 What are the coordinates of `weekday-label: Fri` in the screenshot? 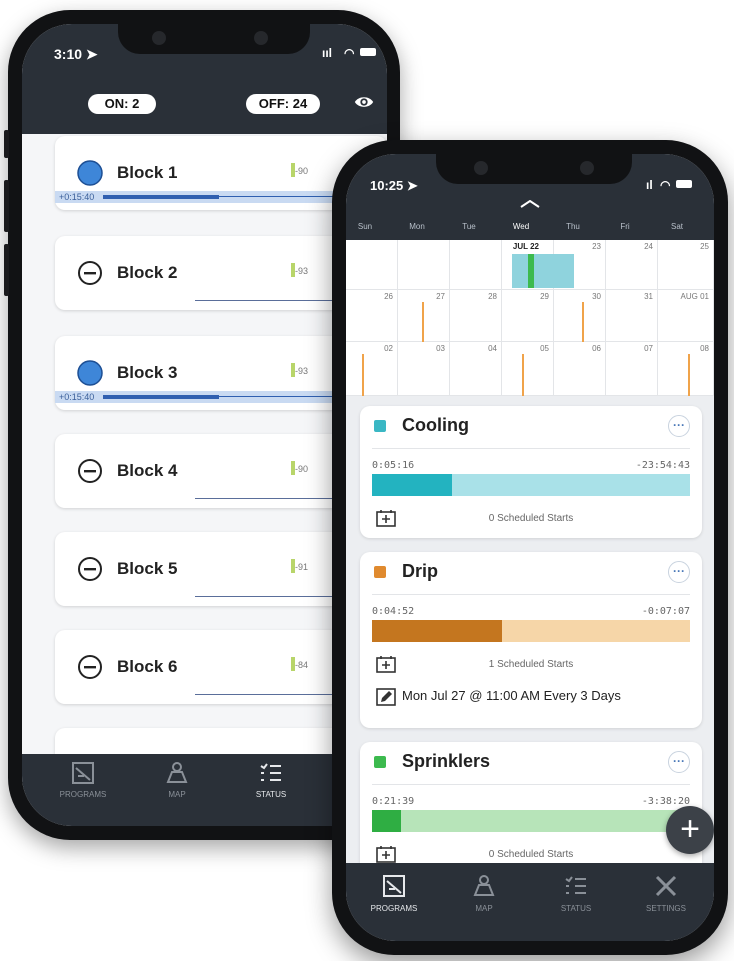 It's located at (625, 226).